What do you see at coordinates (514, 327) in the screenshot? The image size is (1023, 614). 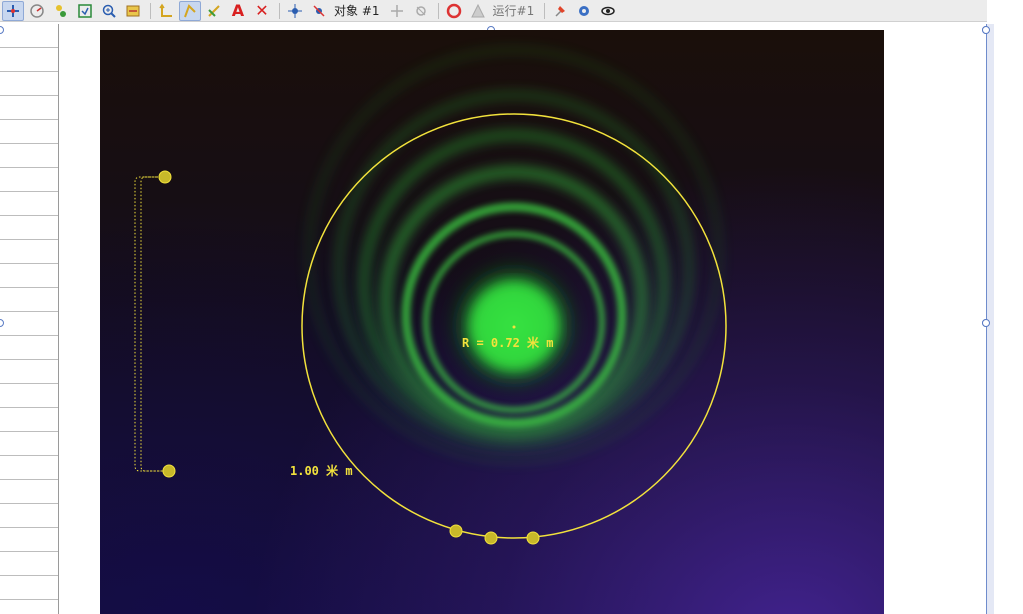 I see `circle-center-point` at bounding box center [514, 327].